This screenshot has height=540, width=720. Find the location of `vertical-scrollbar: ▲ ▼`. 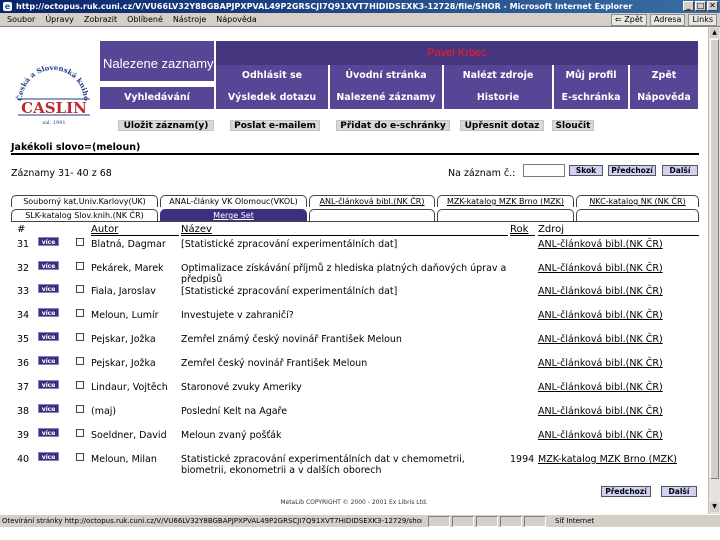

vertical-scrollbar: ▲ ▼ is located at coordinates (714, 270).